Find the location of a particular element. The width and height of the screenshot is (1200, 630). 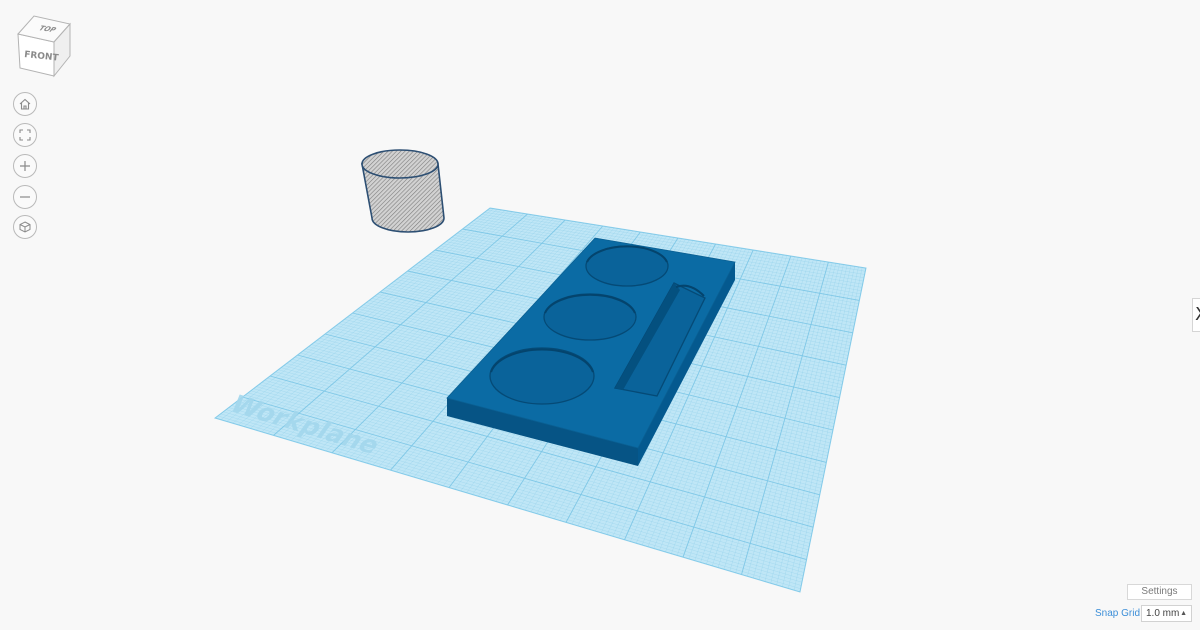

perspective-toggle-button is located at coordinates (25, 227).